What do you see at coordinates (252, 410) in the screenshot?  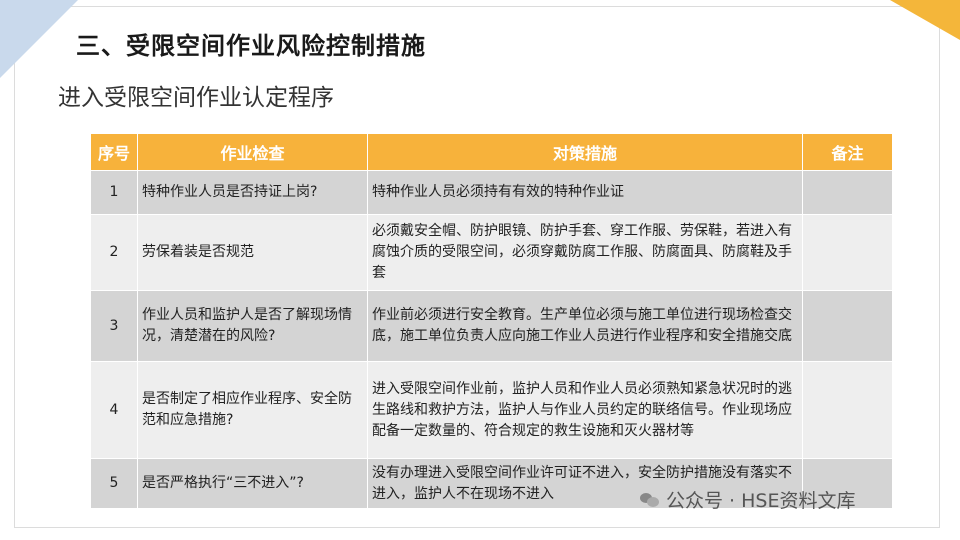 I see `row-check: 是否制定了相应作业程序、安全防范和应急措施?` at bounding box center [252, 410].